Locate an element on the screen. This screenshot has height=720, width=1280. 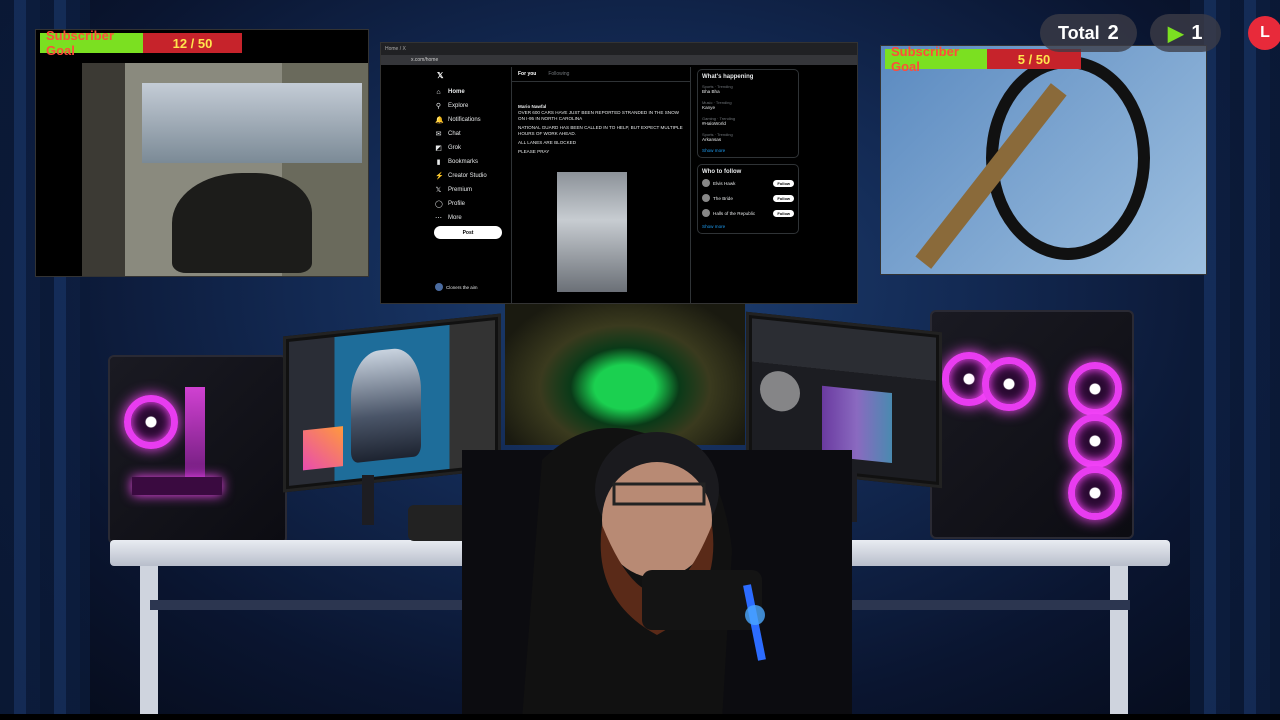
game-feed-left: Subscriber Goal 12 / 50 is located at coordinates (202, 153).